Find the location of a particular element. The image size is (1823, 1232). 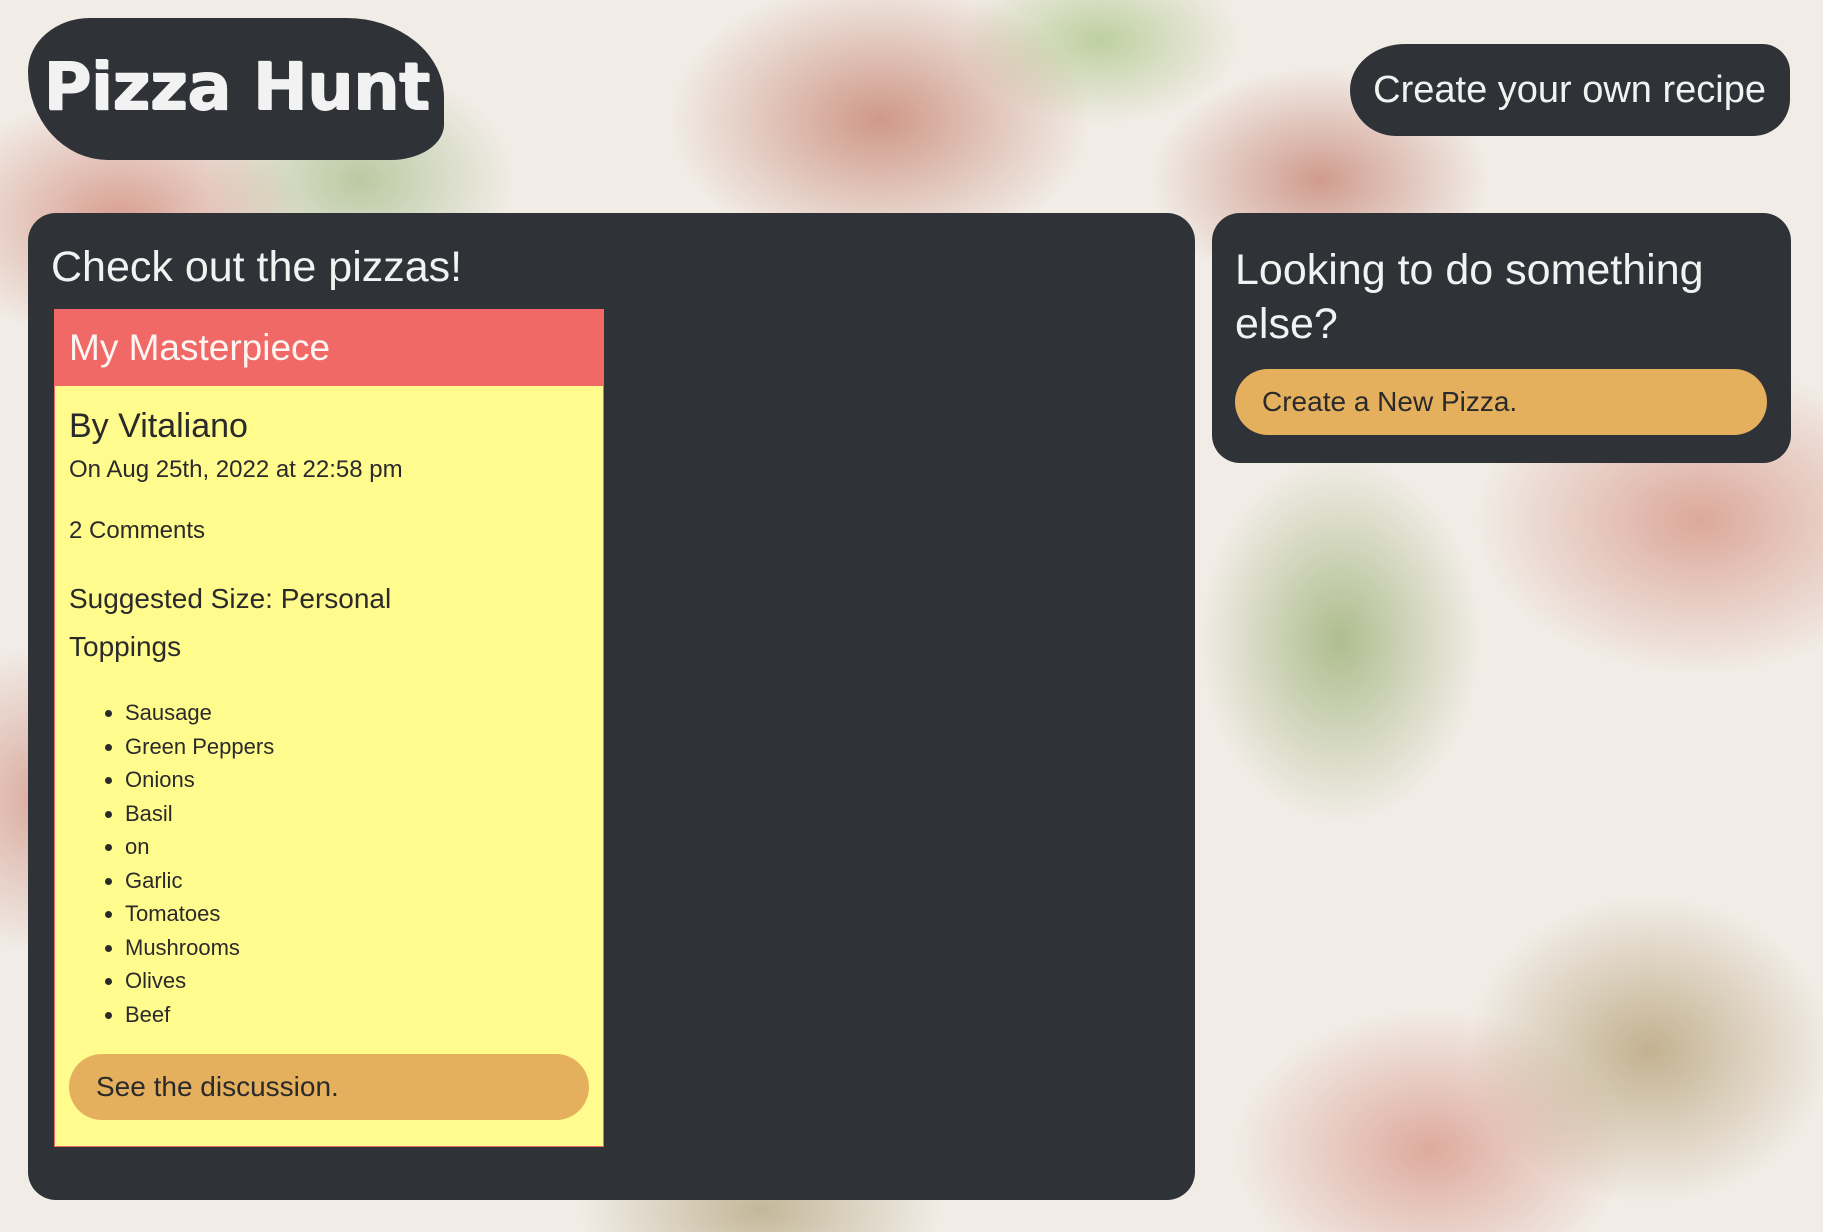

topping-item: Tomatoes is located at coordinates (357, 914).